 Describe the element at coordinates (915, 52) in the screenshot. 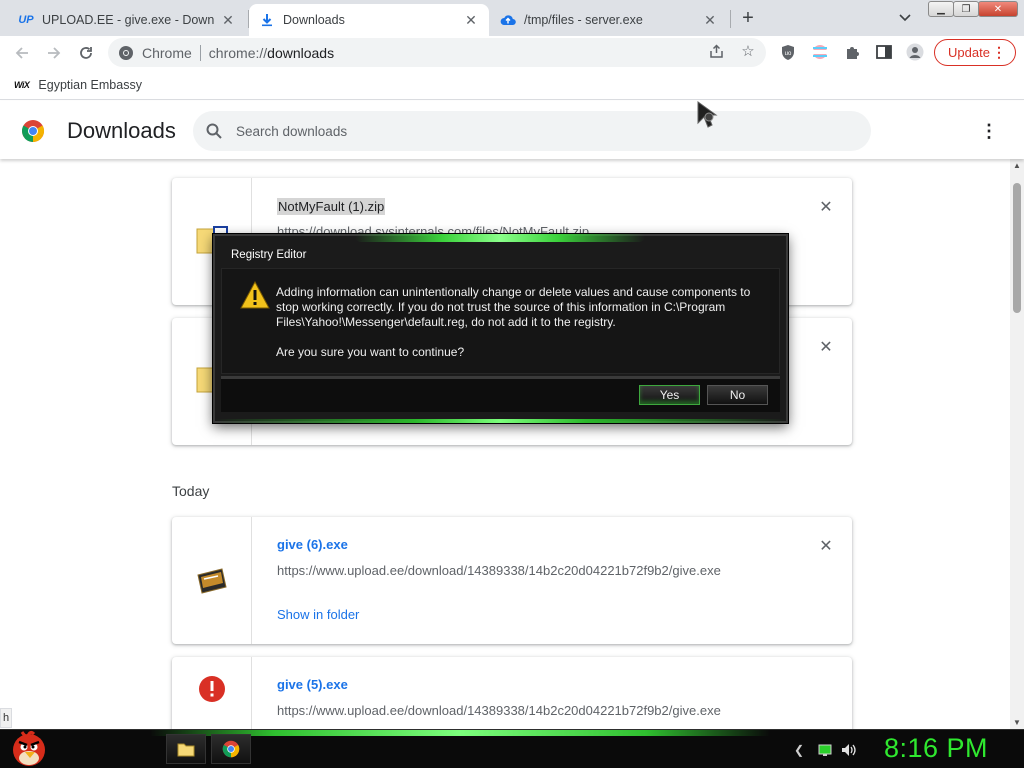

I see `profile-avatar-icon` at that location.